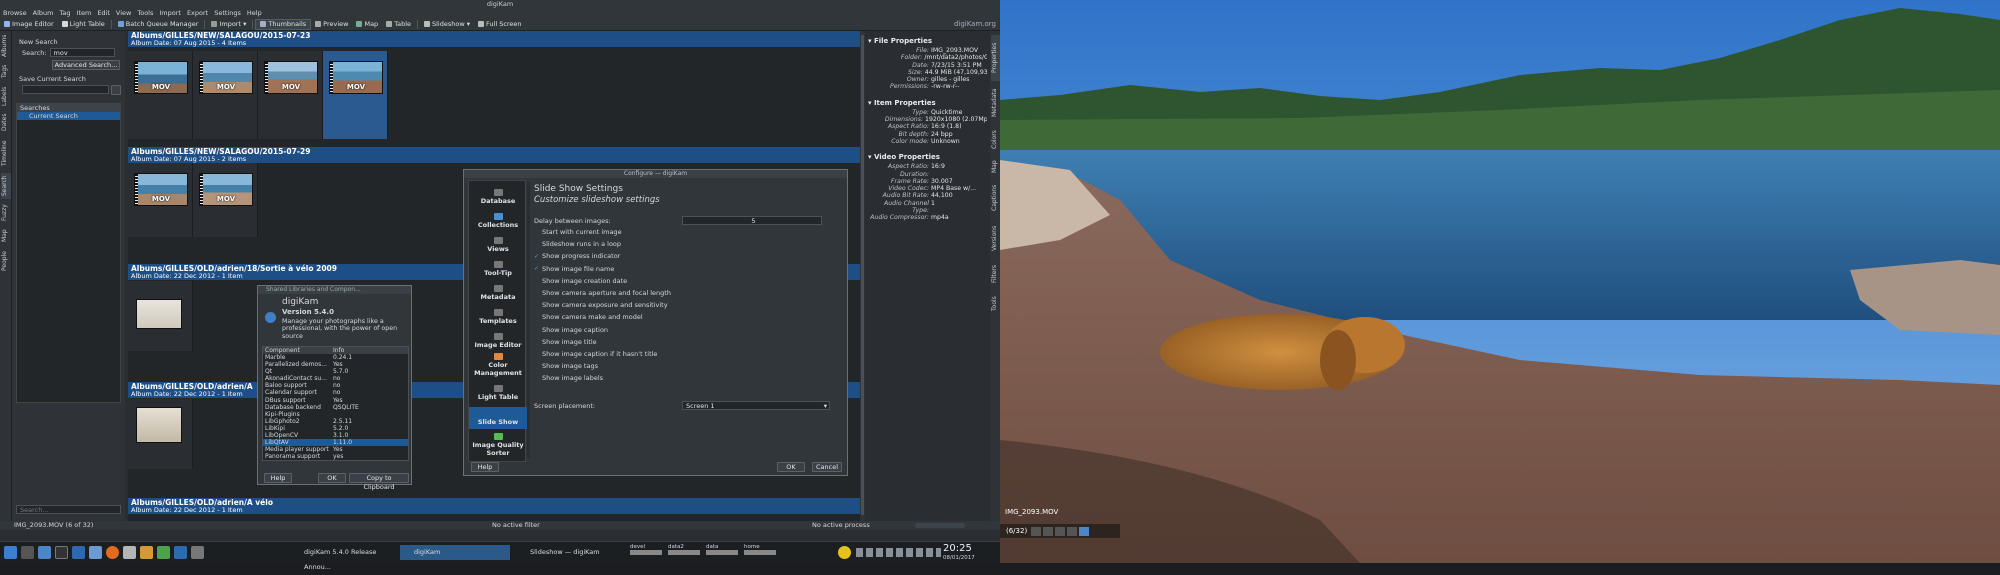 Image resolution: width=2000 pixels, height=575 pixels. What do you see at coordinates (485, 467) in the screenshot?
I see `config-help-button: Help` at bounding box center [485, 467].